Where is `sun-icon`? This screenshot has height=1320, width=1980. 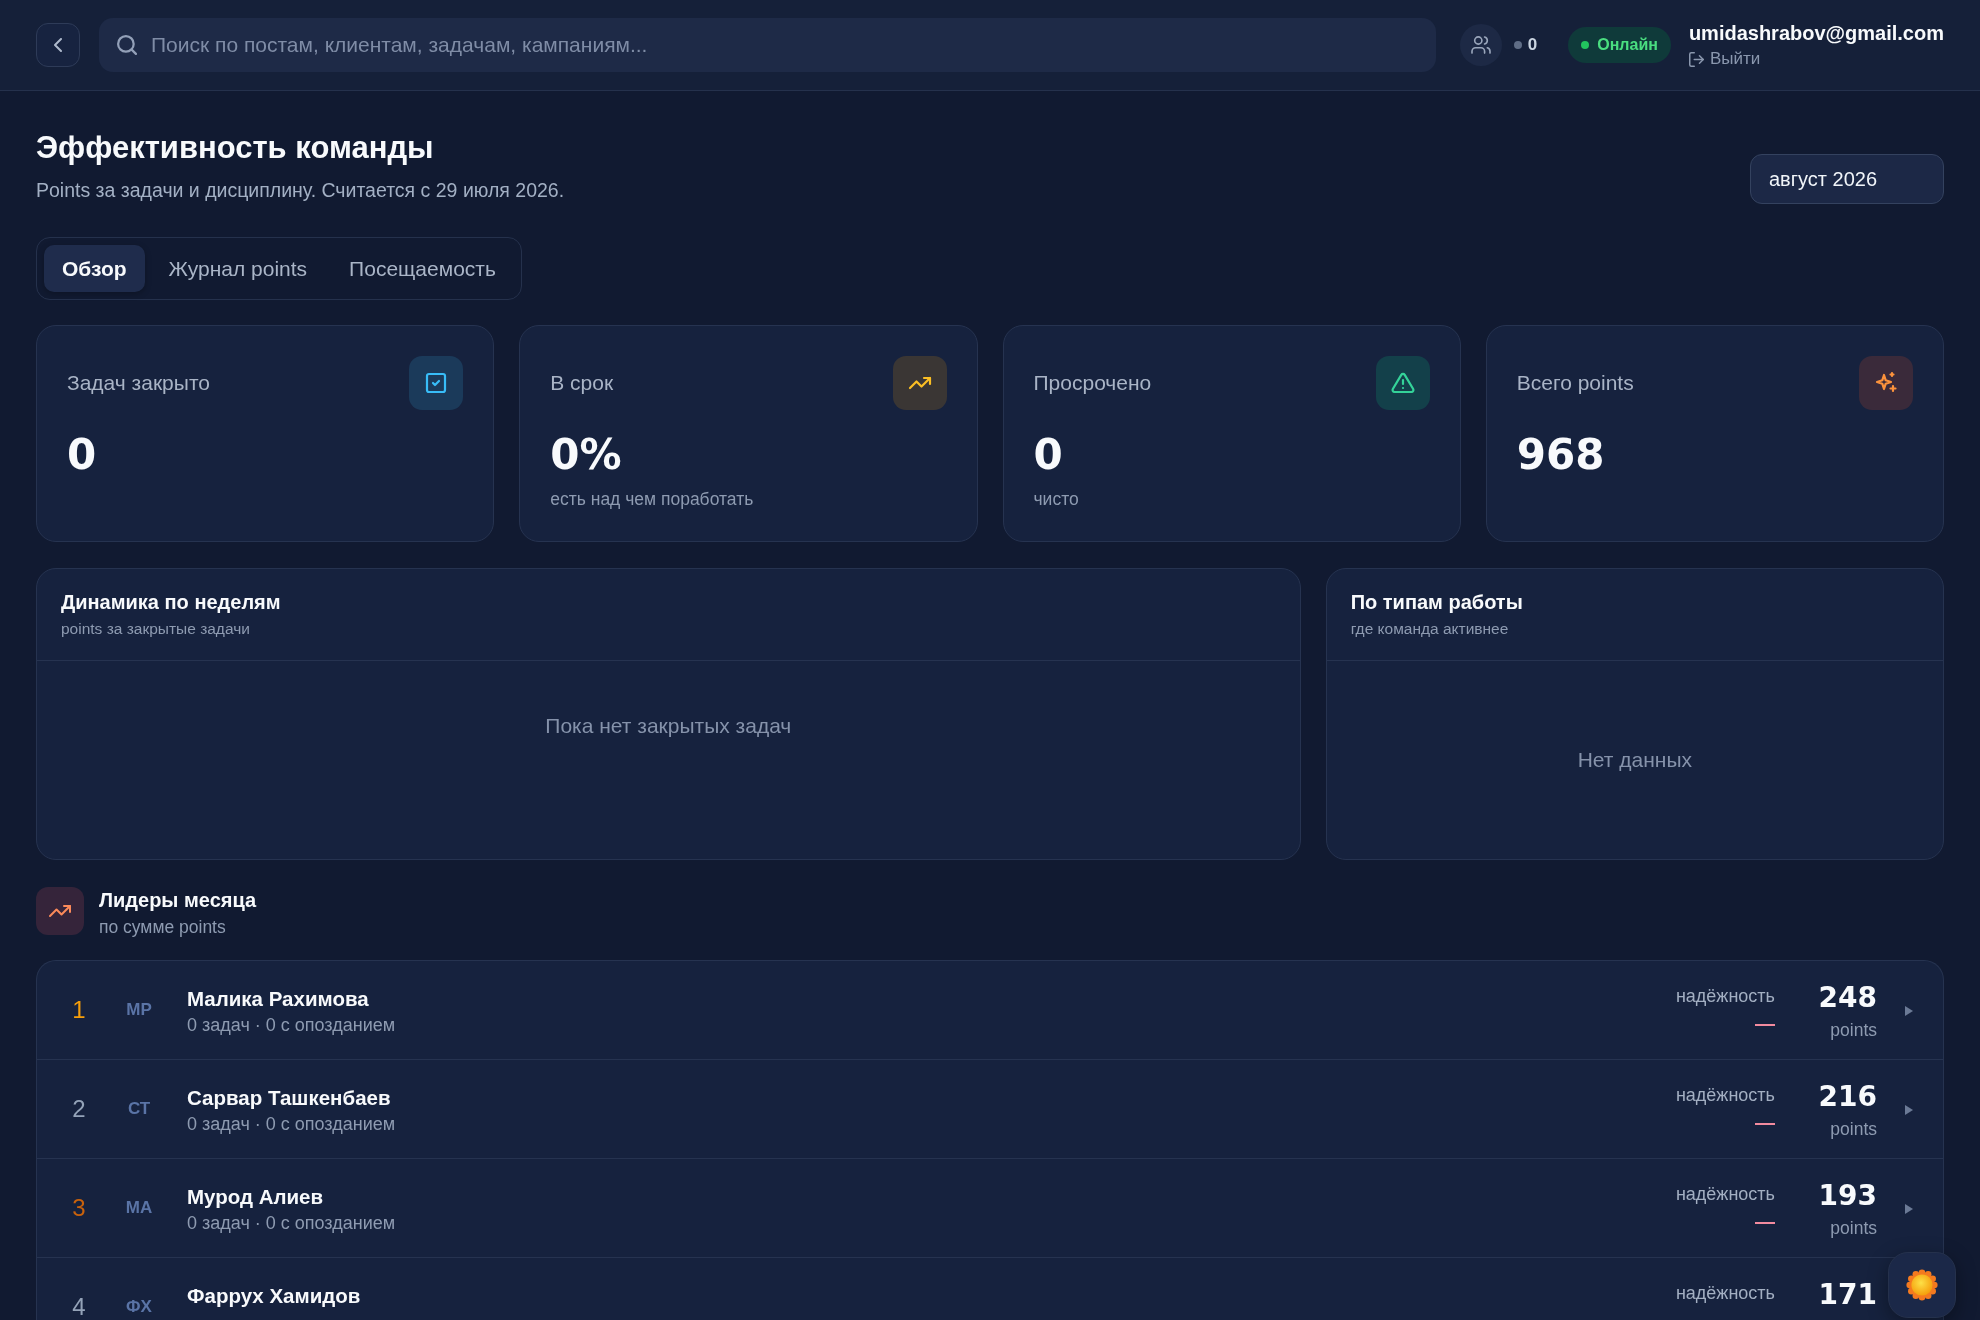 sun-icon is located at coordinates (1922, 1285).